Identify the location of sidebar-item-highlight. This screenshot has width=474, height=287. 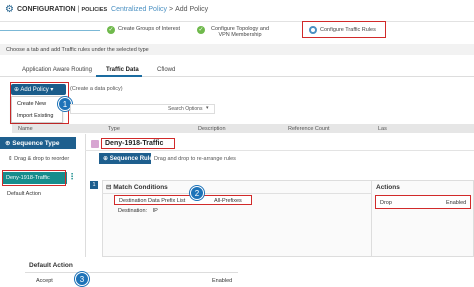
(34, 178).